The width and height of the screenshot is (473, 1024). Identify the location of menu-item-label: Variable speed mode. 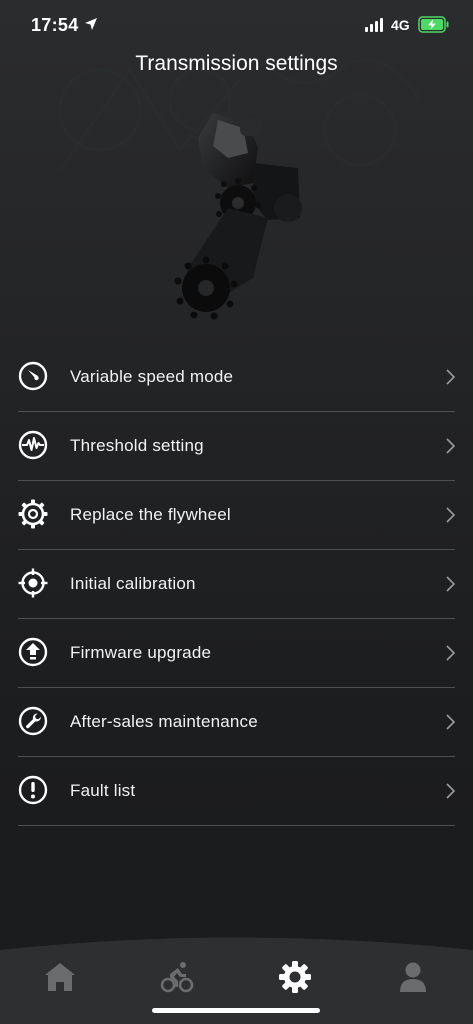
(152, 376).